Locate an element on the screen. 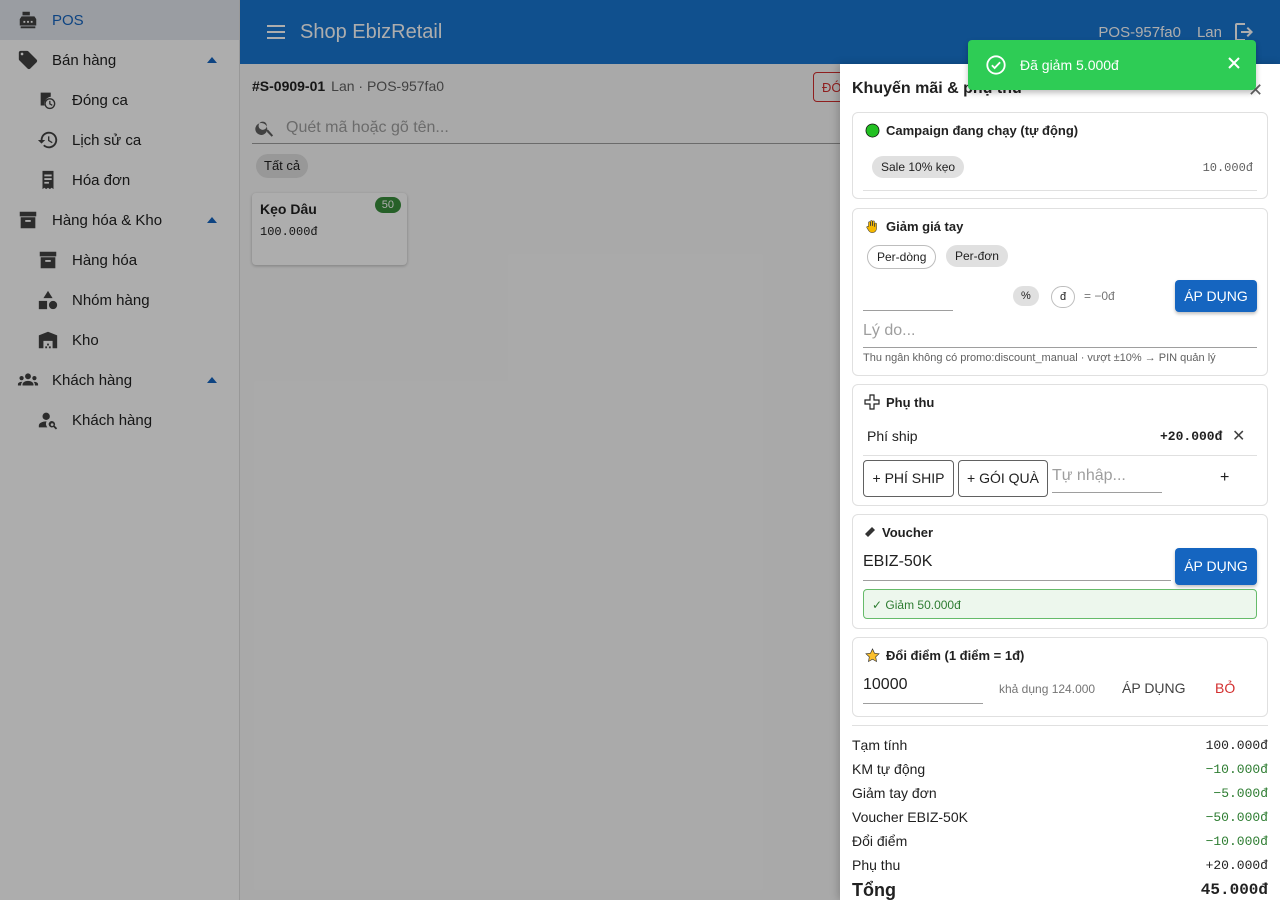  points-value: 10000 is located at coordinates (885, 684).